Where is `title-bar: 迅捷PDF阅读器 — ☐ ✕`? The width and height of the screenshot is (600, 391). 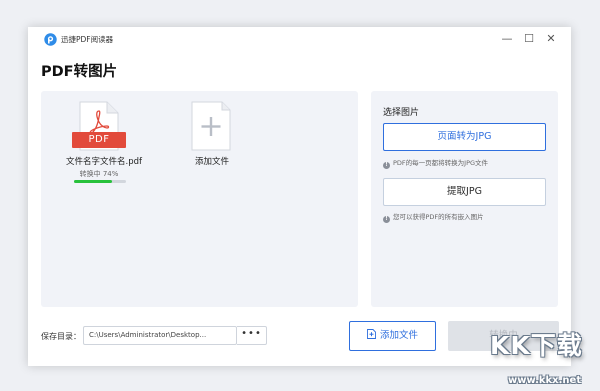 title-bar: 迅捷PDF阅读器 — ☐ ✕ is located at coordinates (299, 40).